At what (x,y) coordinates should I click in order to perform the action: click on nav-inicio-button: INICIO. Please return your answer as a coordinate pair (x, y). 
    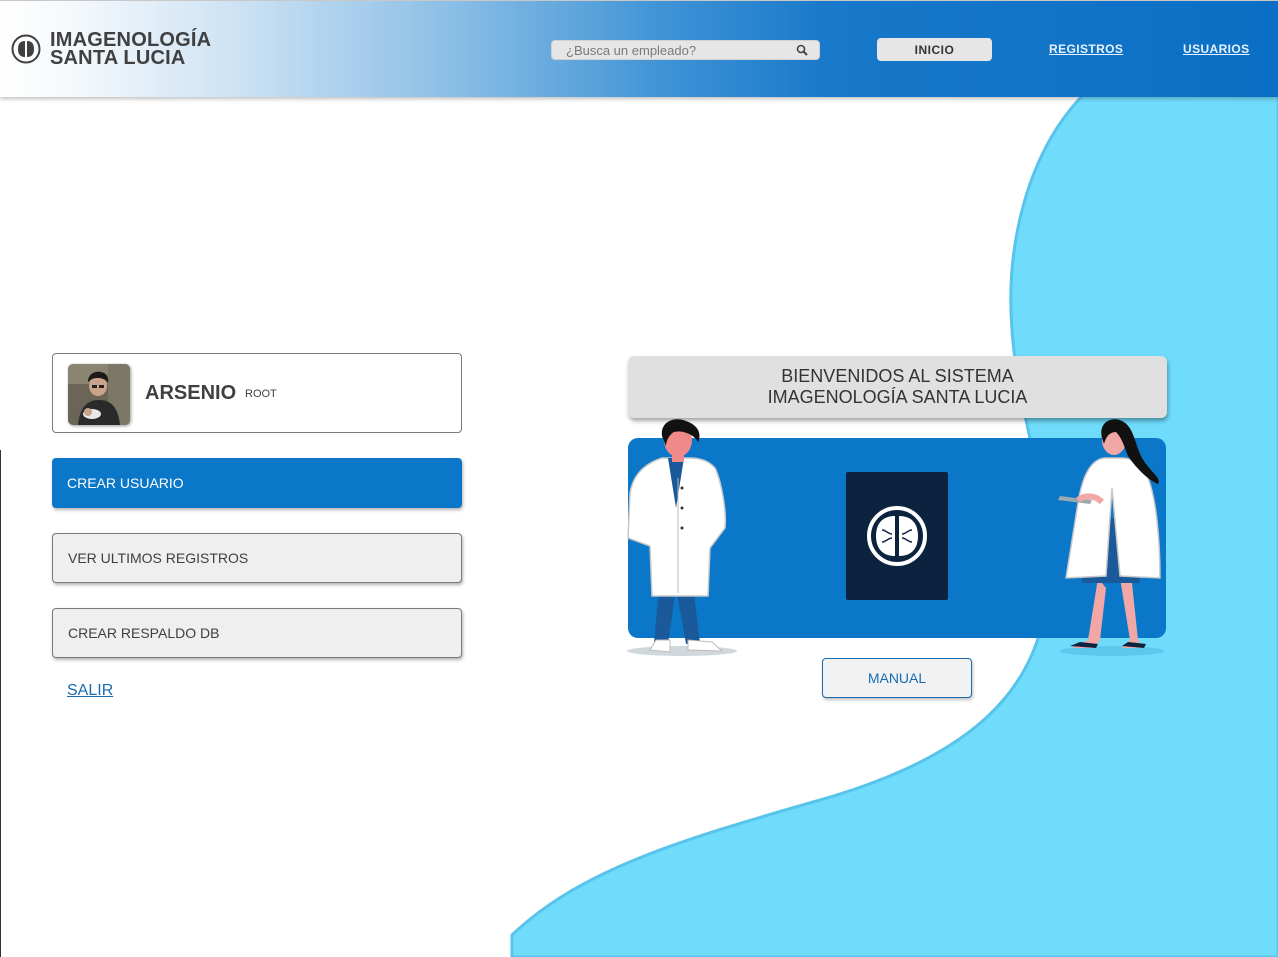
    Looking at the image, I should click on (934, 49).